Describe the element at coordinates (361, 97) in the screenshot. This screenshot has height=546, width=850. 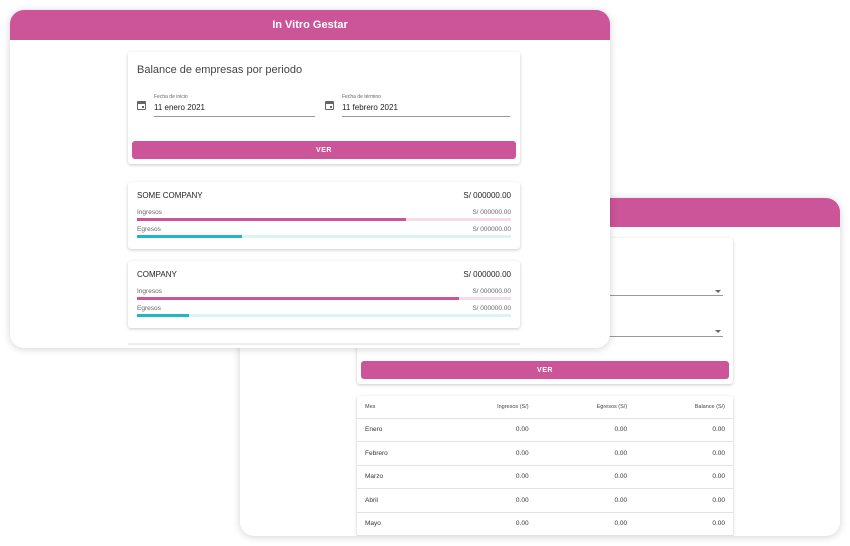
I see `end-date-label: Fecha de término` at that location.